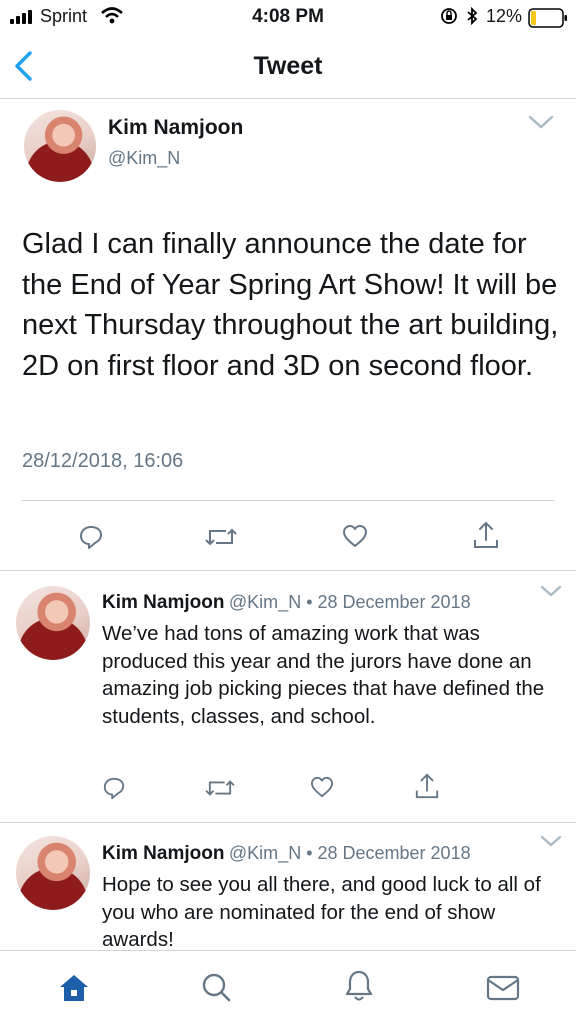 The width and height of the screenshot is (576, 1025). Describe the element at coordinates (74, 990) in the screenshot. I see `home-icon` at that location.